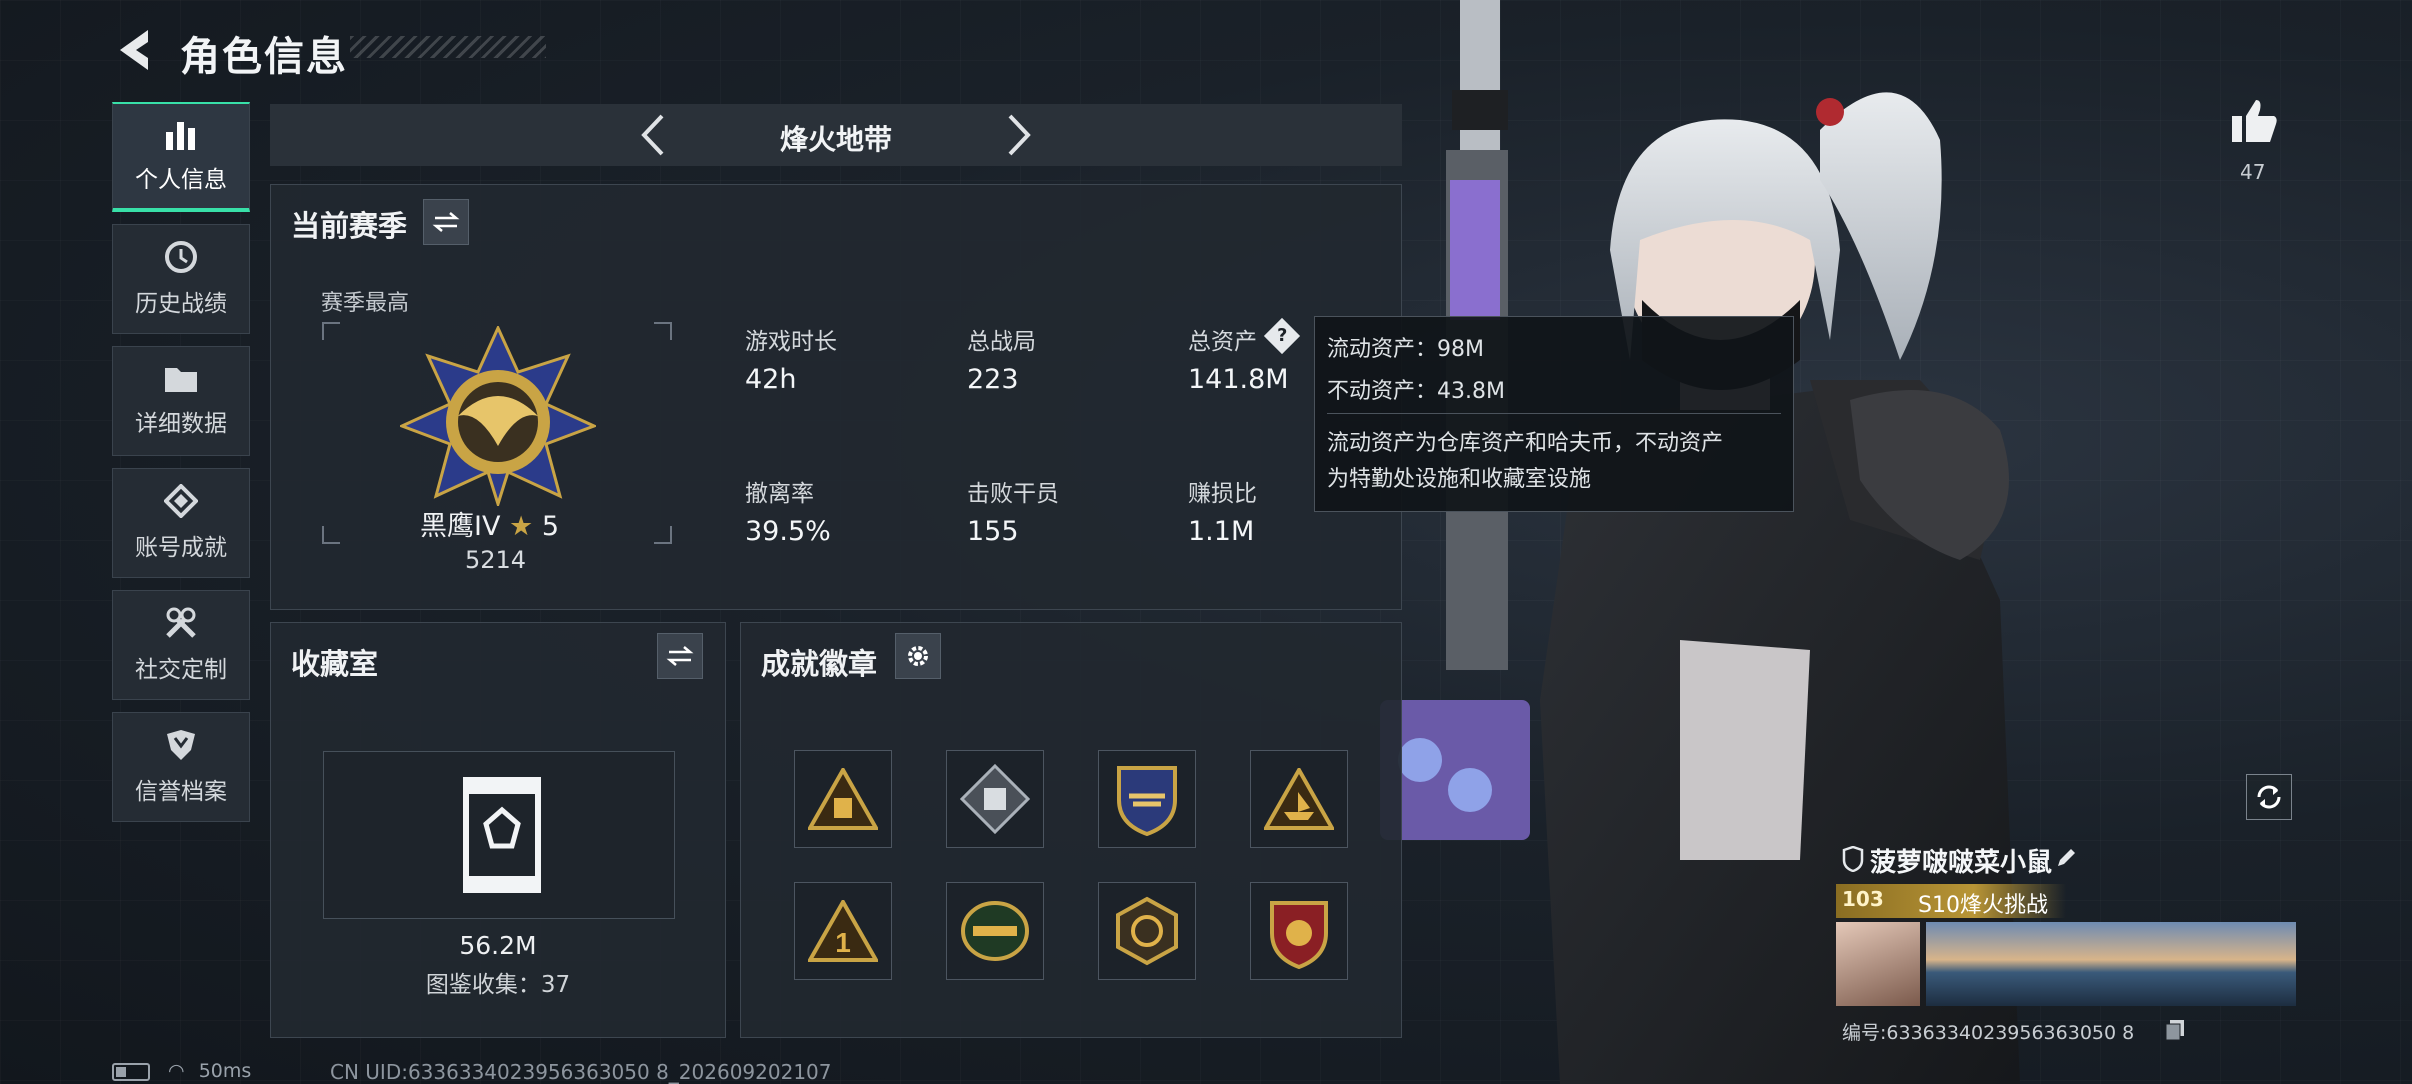 The image size is (2412, 1084). What do you see at coordinates (460, 526) in the screenshot?
I see `rank-name: 黑鹰IV` at bounding box center [460, 526].